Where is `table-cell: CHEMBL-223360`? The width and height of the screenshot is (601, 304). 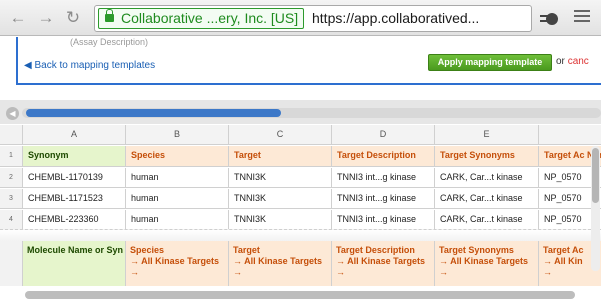
table-cell: CHEMBL-223360 is located at coordinates (74, 220).